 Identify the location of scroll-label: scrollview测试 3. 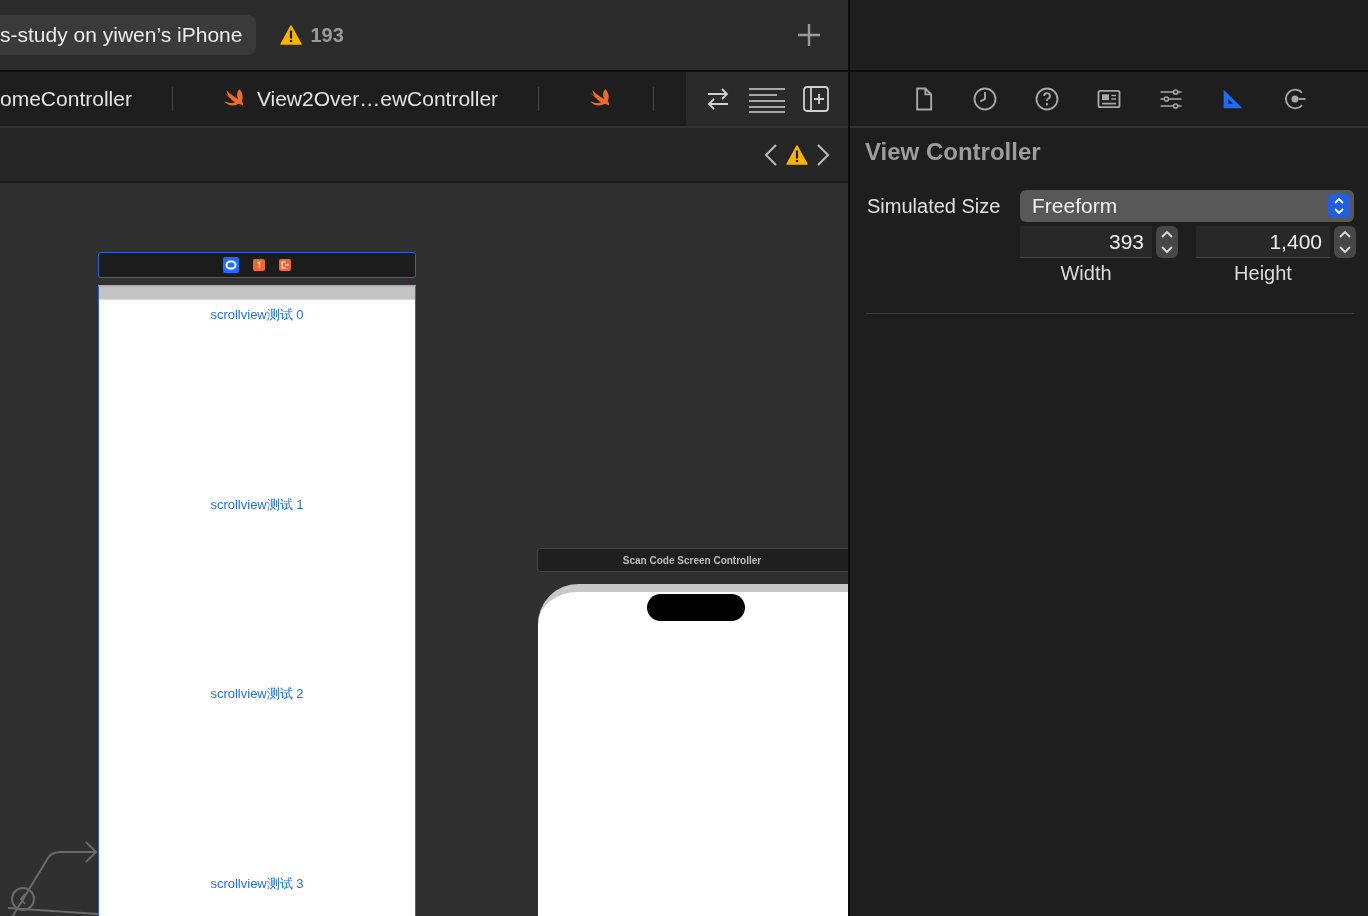
(257, 883).